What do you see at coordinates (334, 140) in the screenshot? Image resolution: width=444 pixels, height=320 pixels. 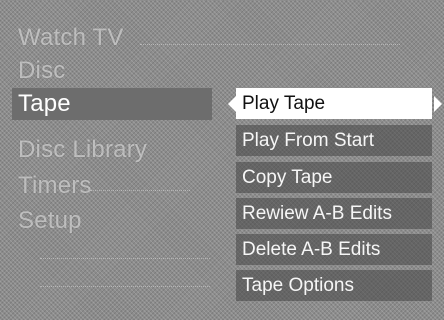 I see `submenu-item-play-from-start: Play From Start` at bounding box center [334, 140].